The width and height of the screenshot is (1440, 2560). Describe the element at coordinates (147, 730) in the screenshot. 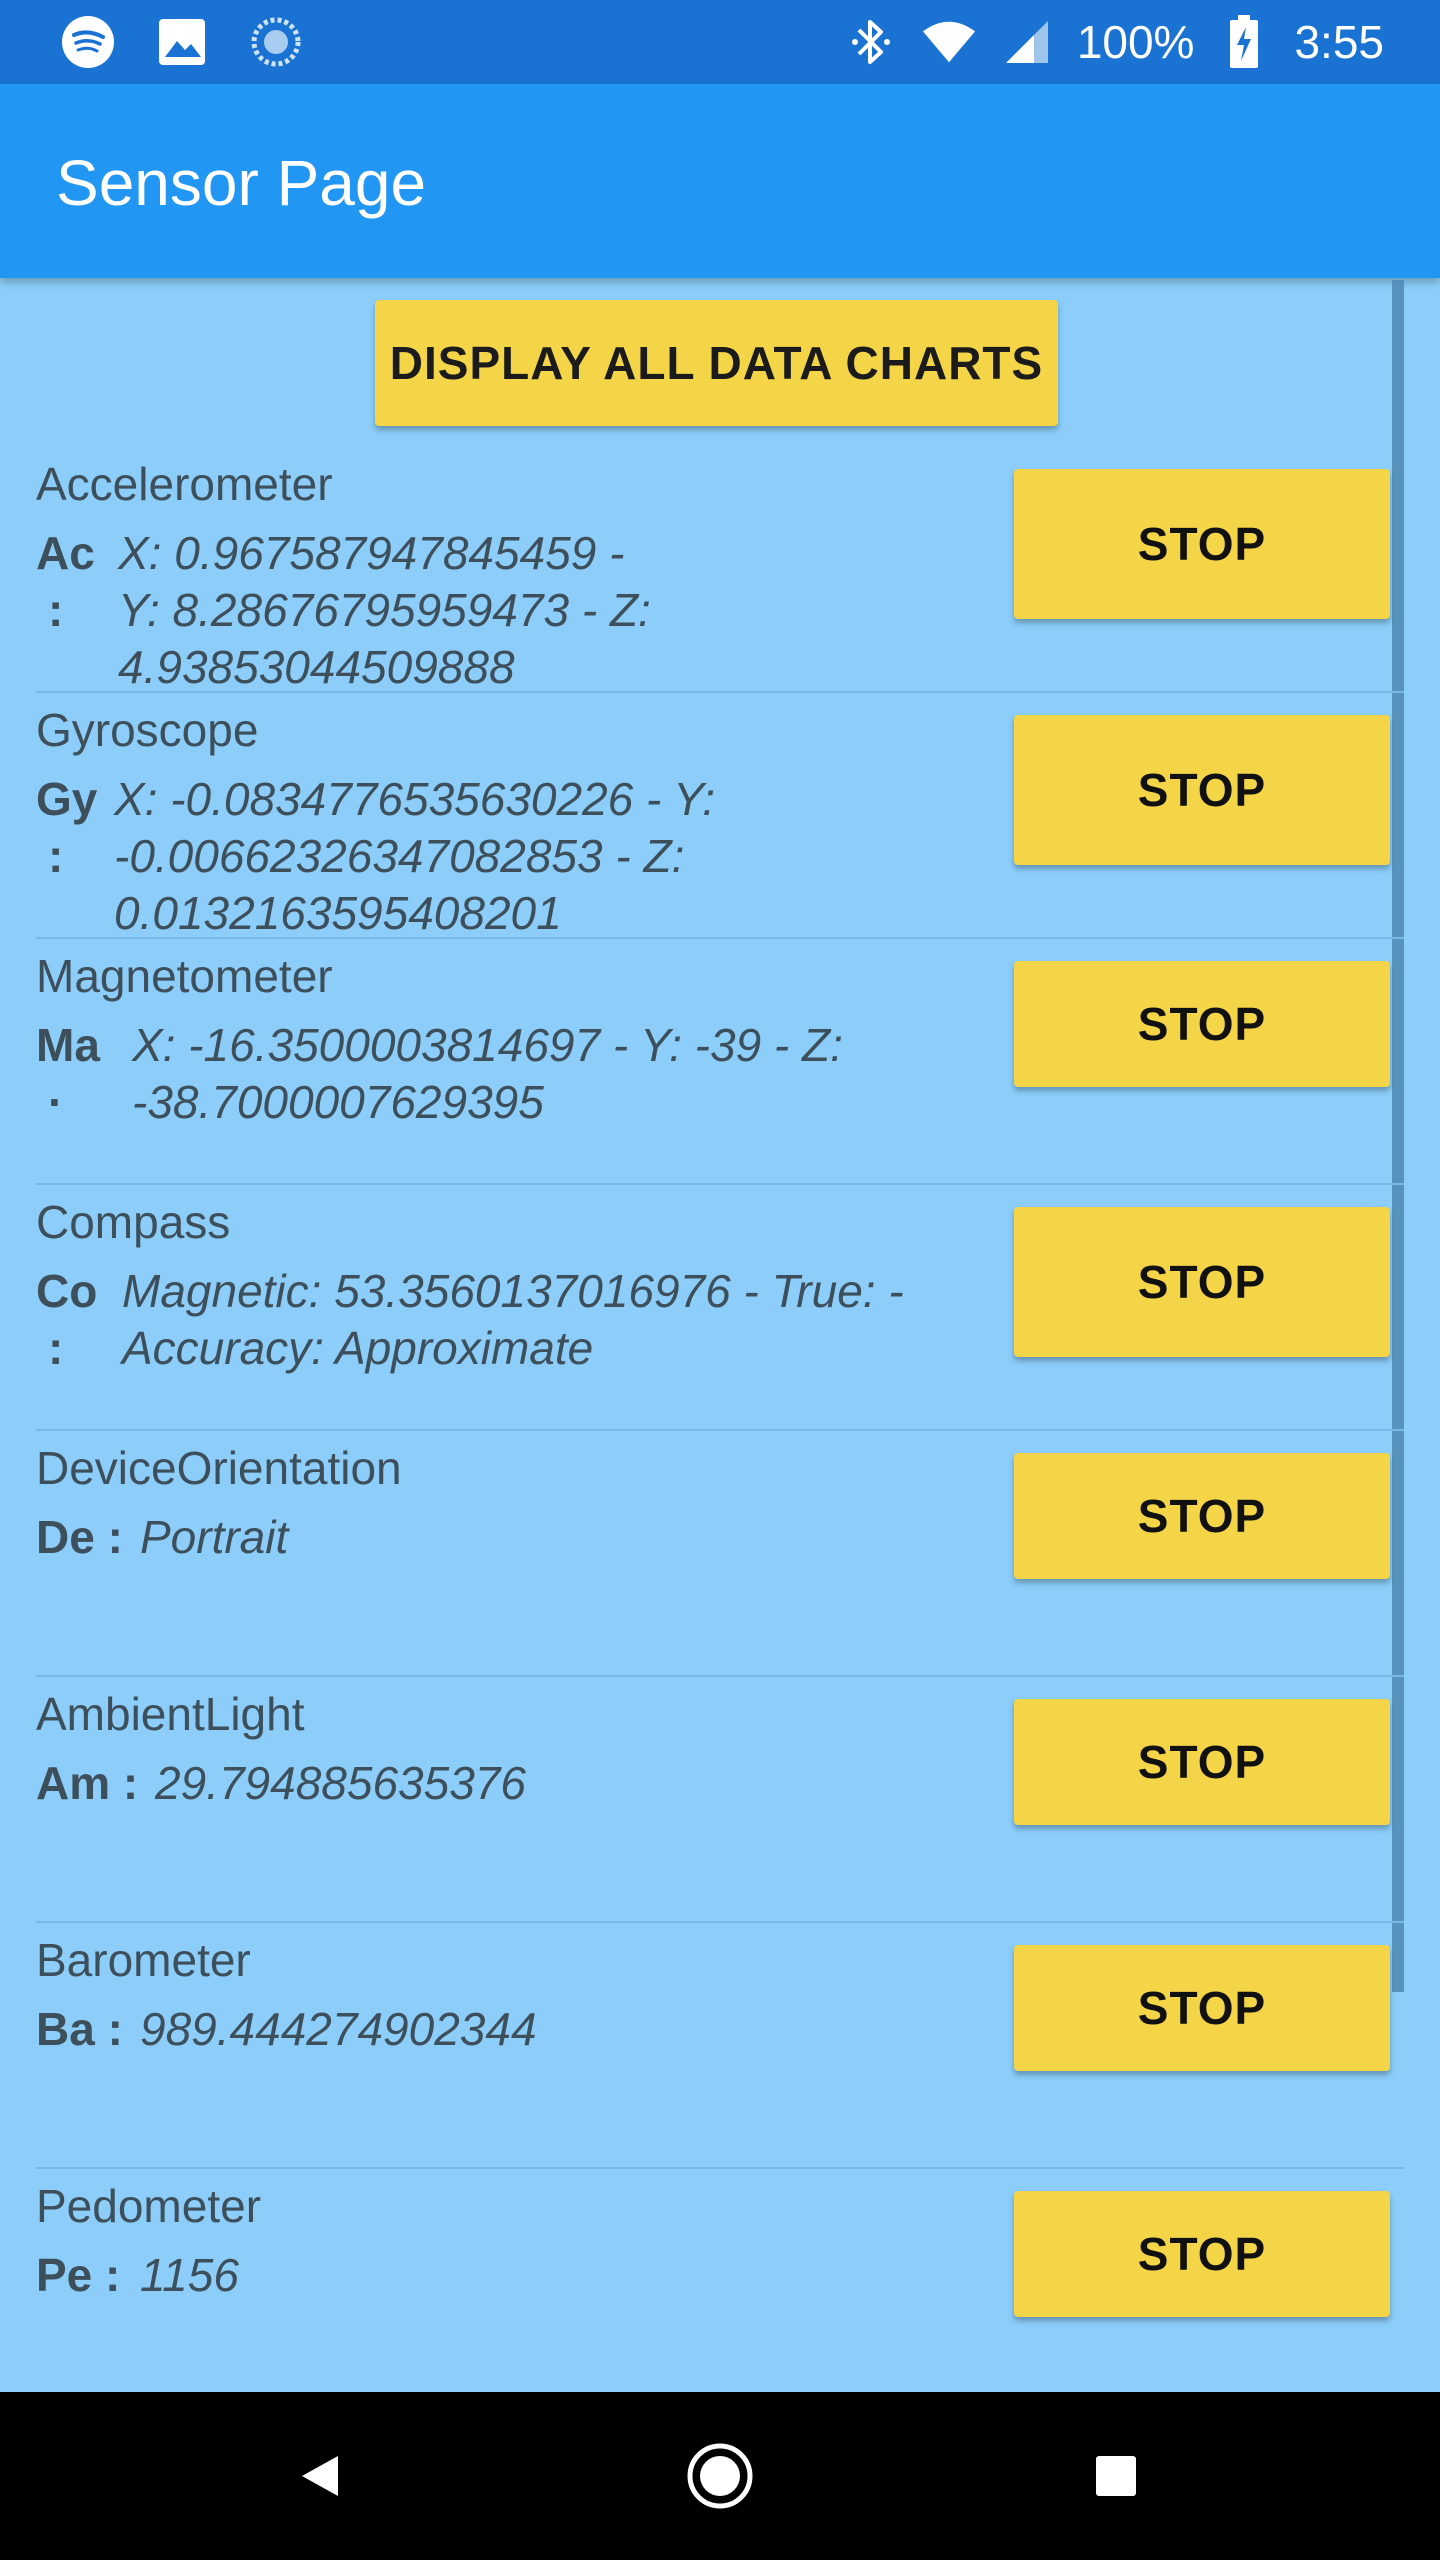

I see `sensor-name: Gyroscope` at that location.